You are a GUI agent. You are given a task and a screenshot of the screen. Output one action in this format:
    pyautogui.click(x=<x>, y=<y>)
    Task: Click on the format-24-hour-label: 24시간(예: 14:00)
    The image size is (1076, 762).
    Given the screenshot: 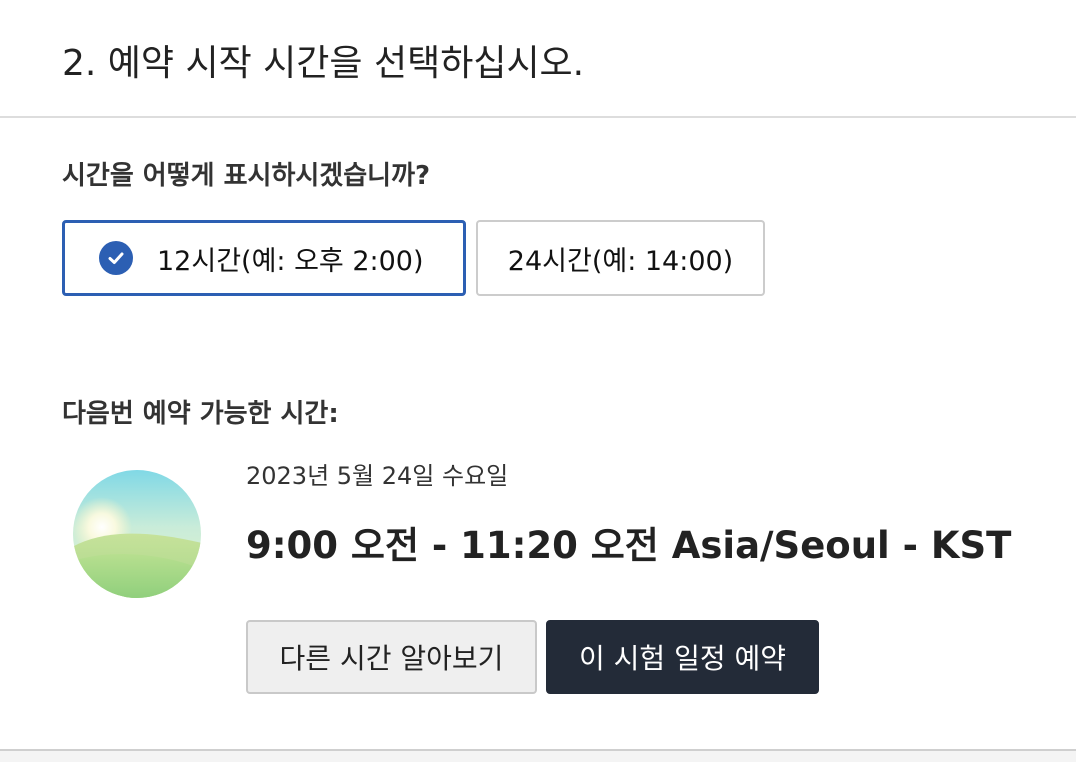 What is the action you would take?
    pyautogui.click(x=620, y=261)
    